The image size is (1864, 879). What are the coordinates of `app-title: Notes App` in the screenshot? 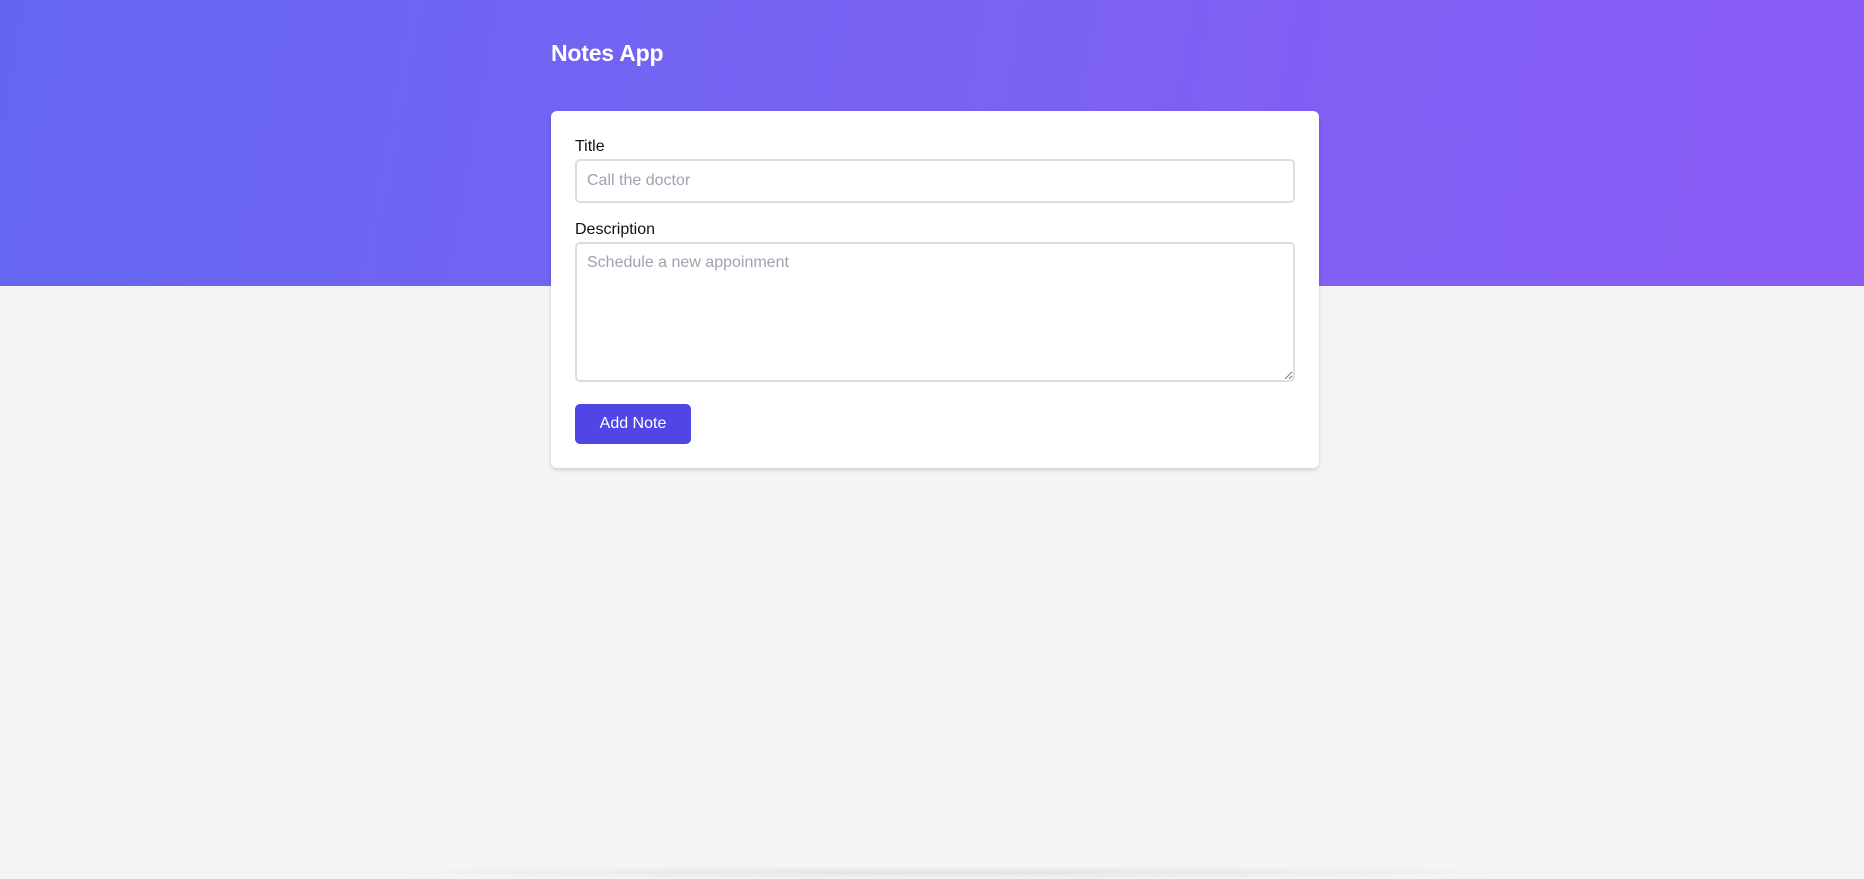 It's located at (607, 53).